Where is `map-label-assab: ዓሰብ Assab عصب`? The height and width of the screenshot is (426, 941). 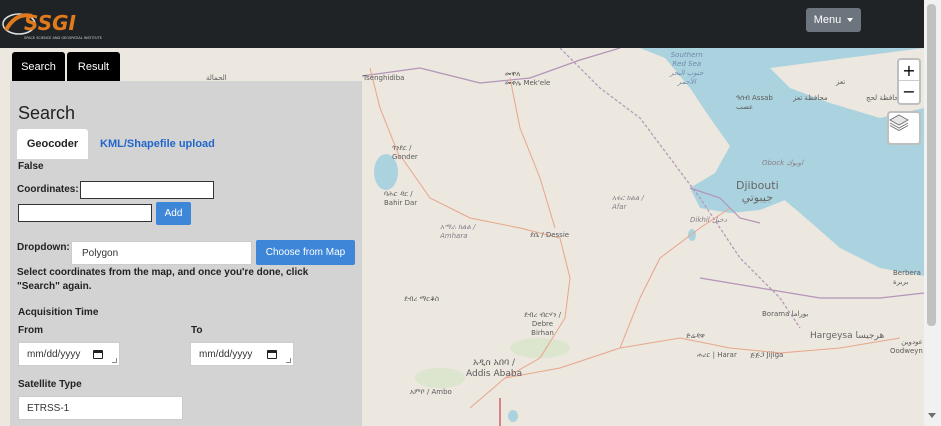
map-label-assab: ዓሰብ Assab عصب is located at coordinates (754, 102).